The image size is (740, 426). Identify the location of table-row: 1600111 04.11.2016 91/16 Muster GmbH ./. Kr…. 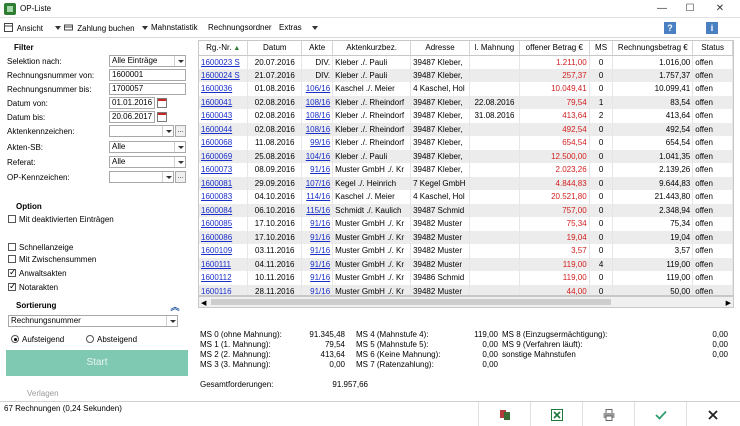
(466, 264).